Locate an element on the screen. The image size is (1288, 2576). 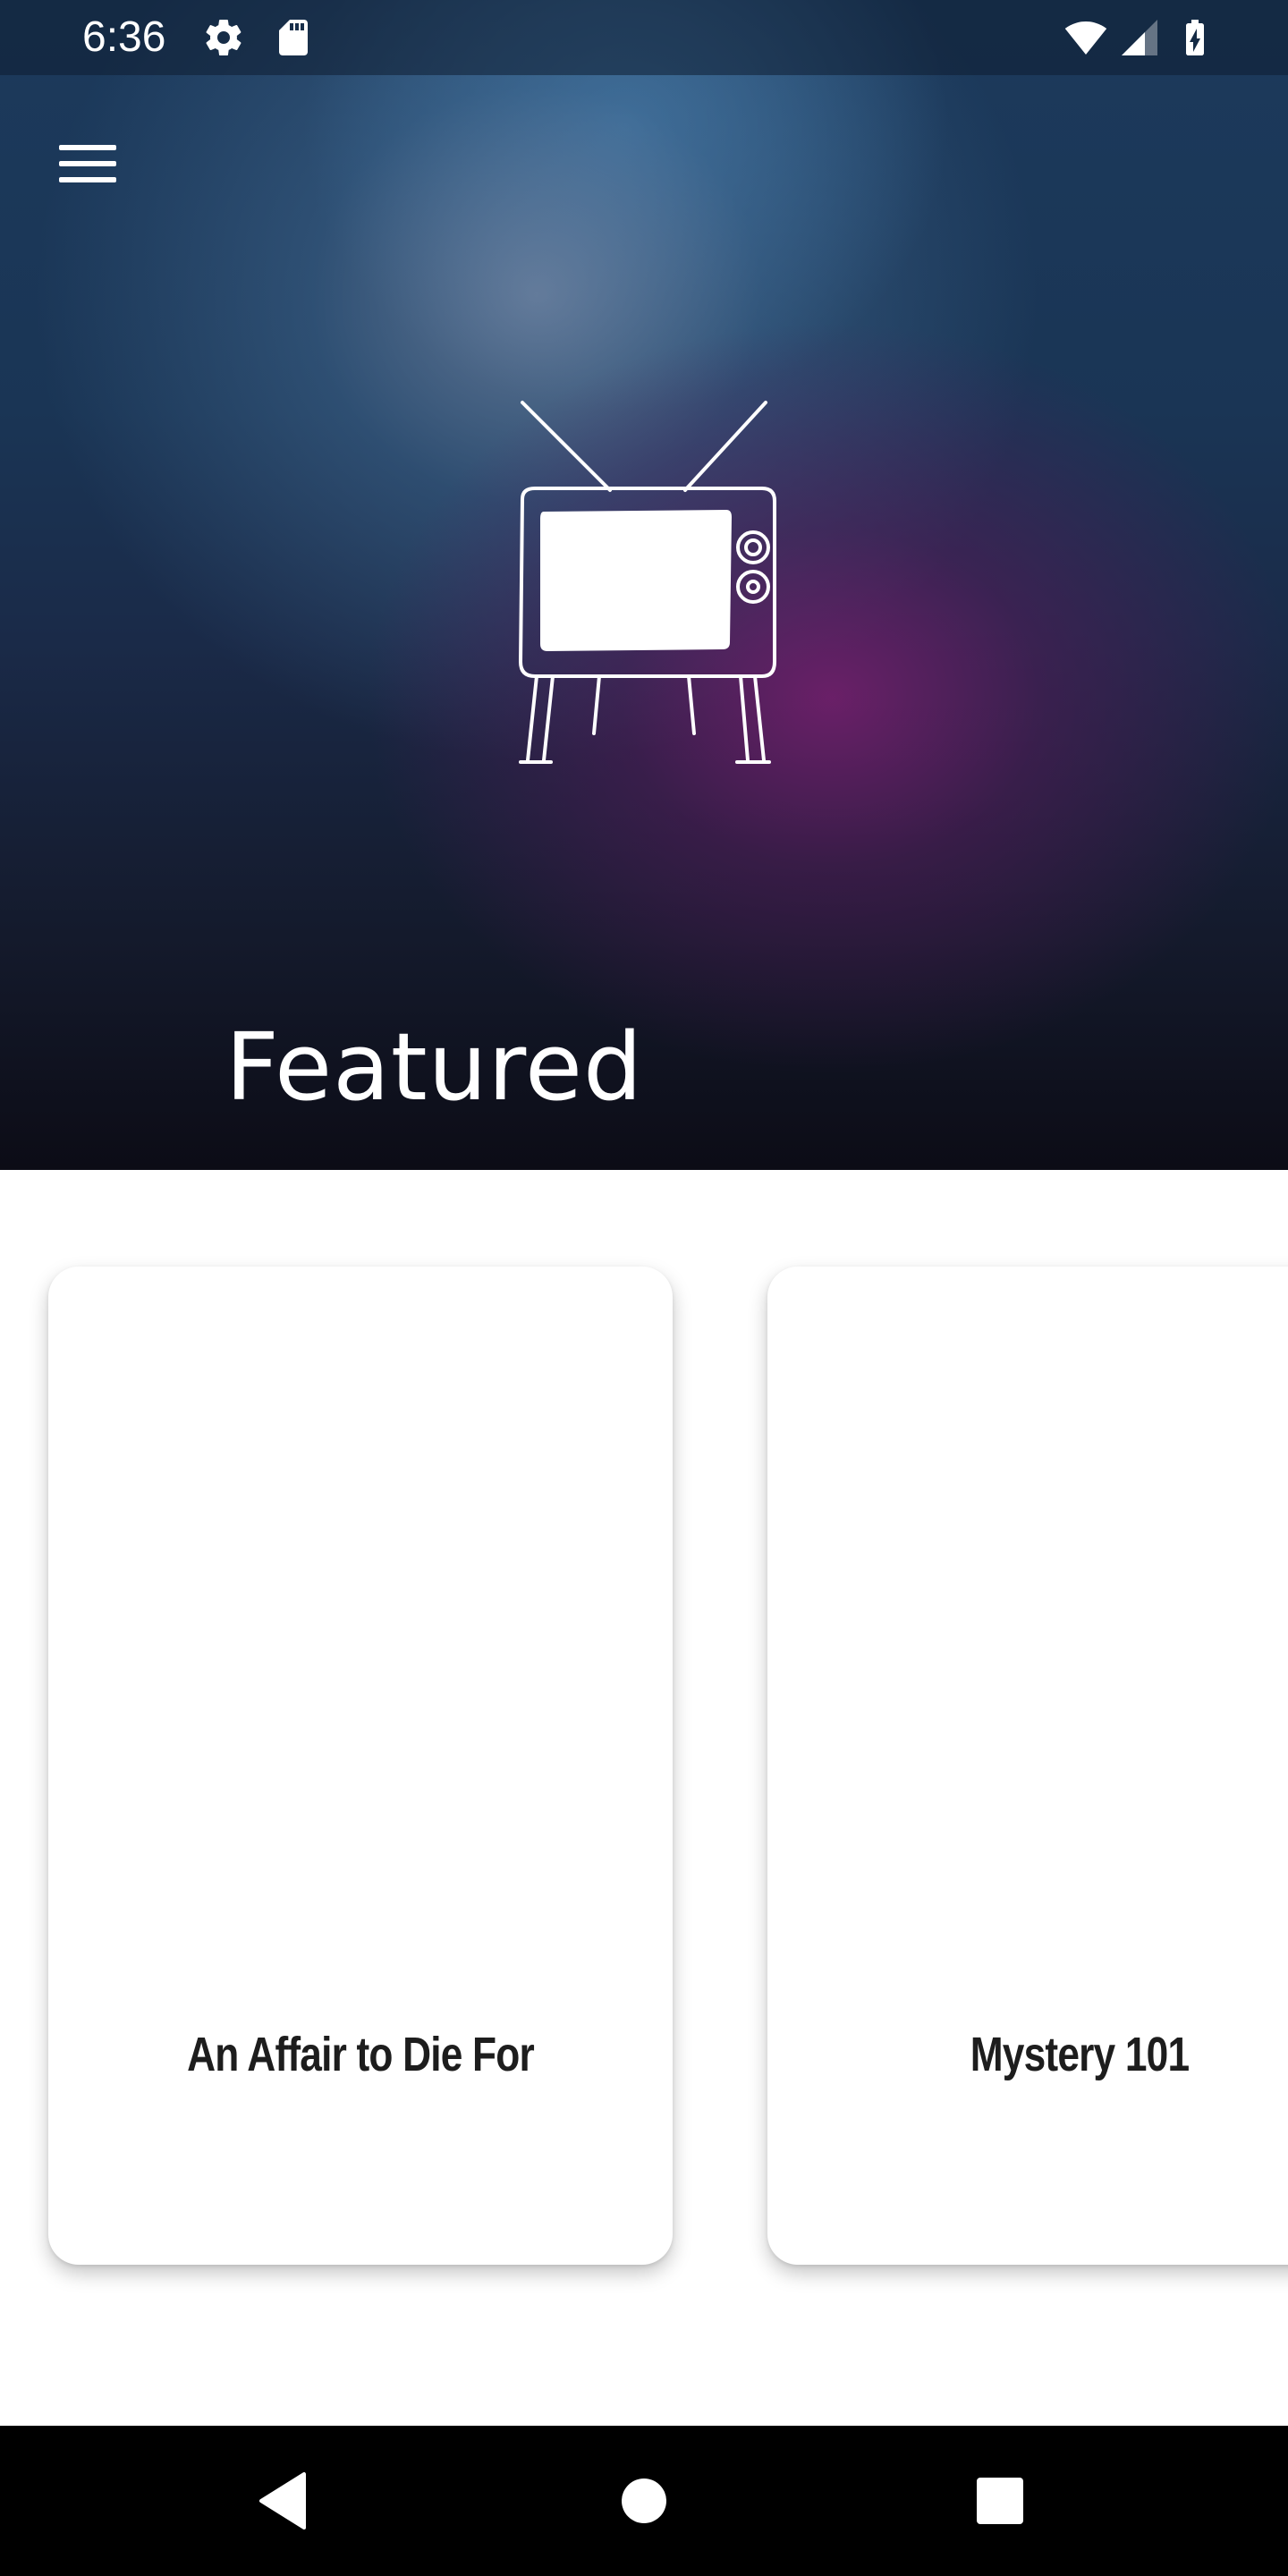
hamburger-menu-icon is located at coordinates (87, 163).